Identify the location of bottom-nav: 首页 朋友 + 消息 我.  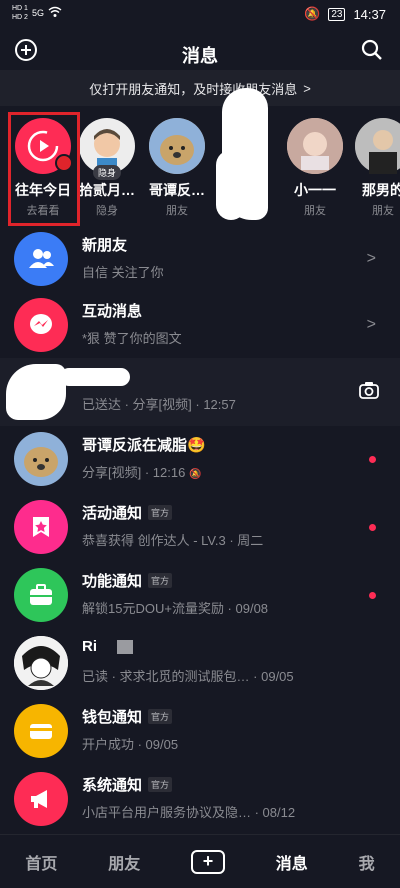
(200, 861).